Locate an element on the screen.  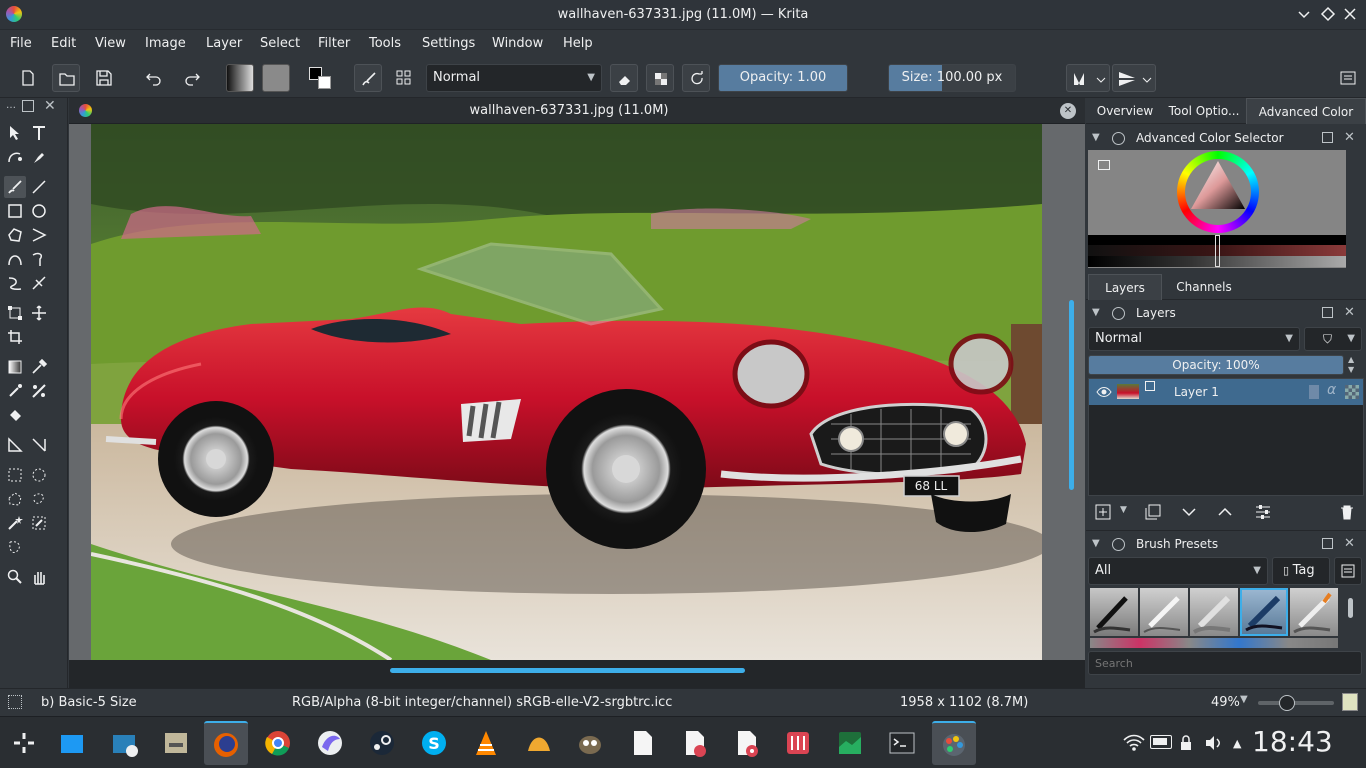
line-tool-icon is located at coordinates (39, 187).